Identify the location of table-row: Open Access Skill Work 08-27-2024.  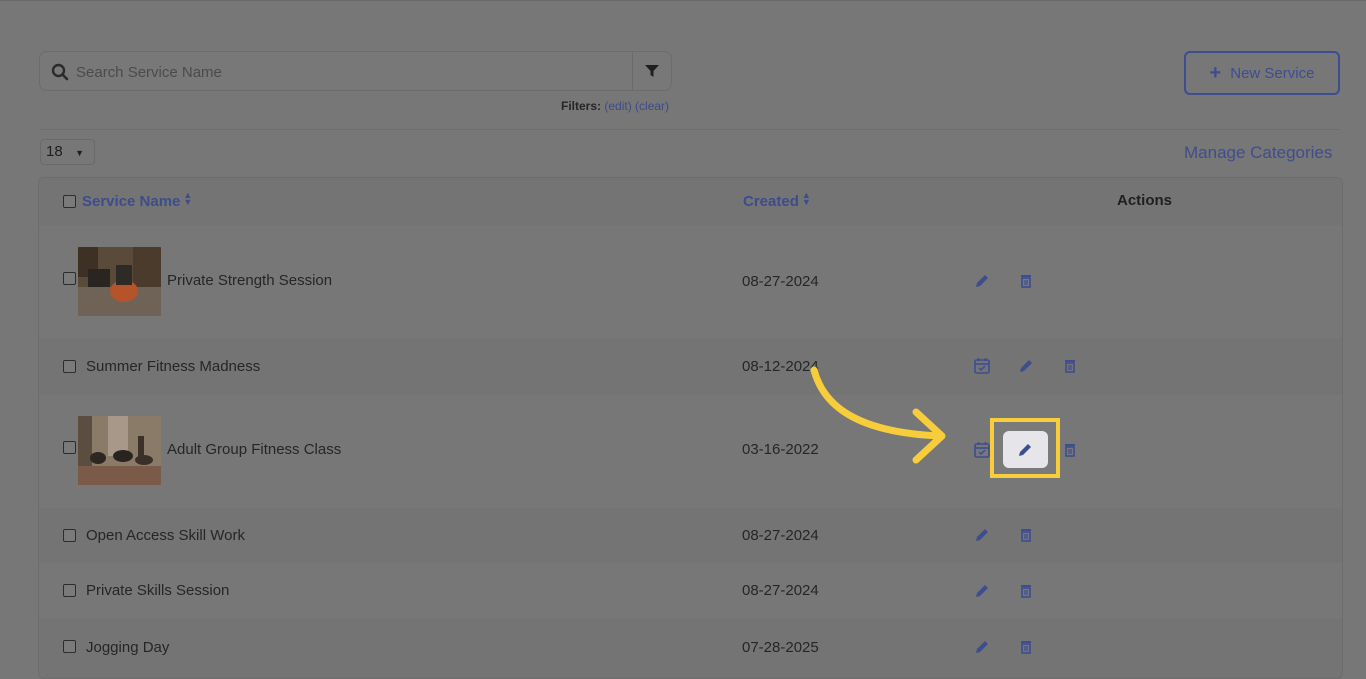
(690, 535).